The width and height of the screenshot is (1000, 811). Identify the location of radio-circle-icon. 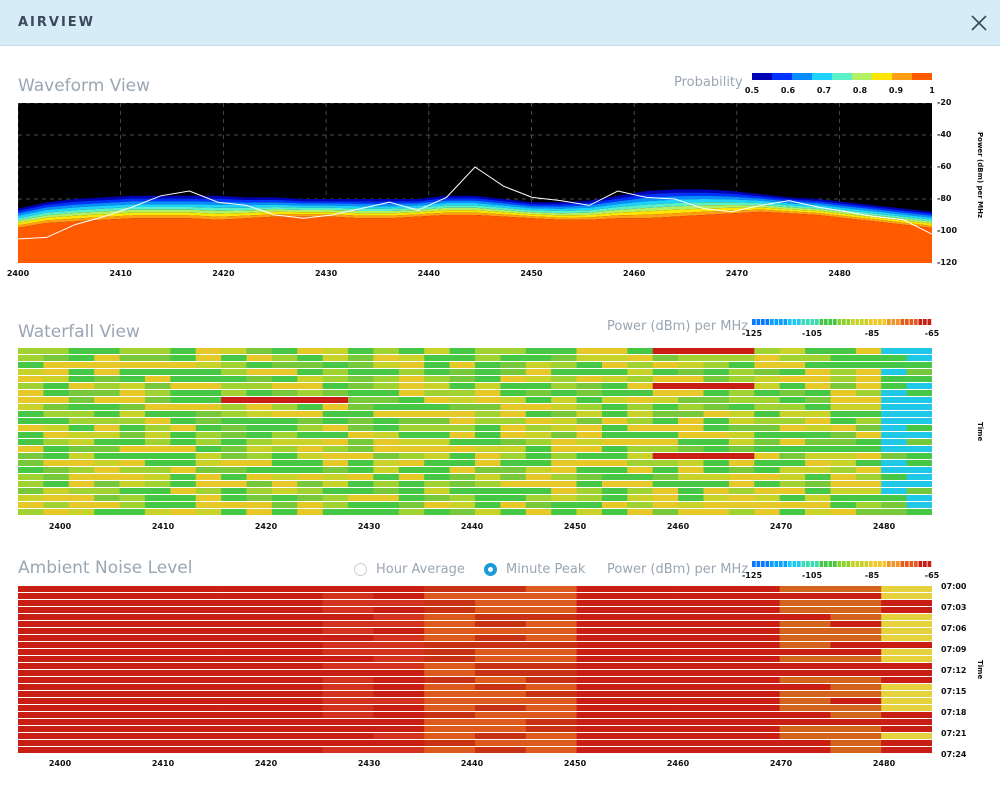
(360, 569).